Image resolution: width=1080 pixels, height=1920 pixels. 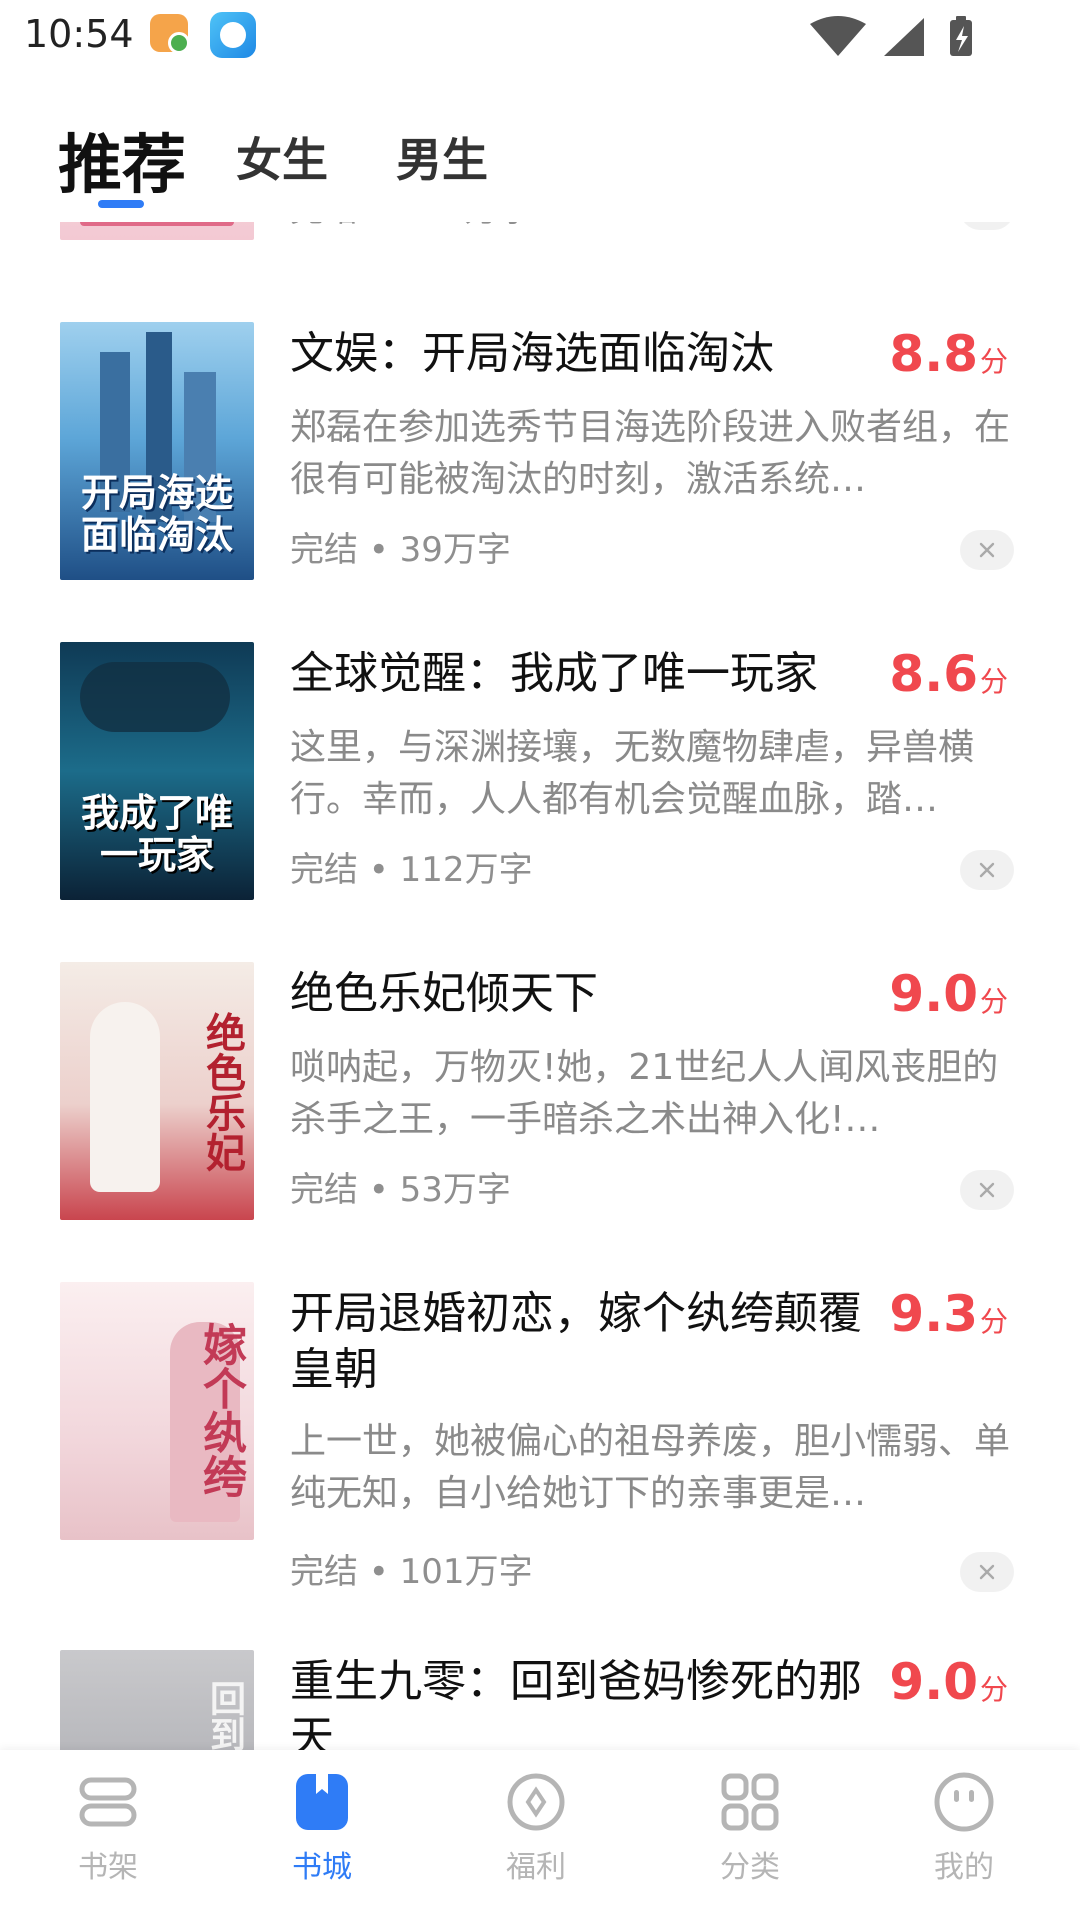 I want to click on battery-icon, so click(x=961, y=36).